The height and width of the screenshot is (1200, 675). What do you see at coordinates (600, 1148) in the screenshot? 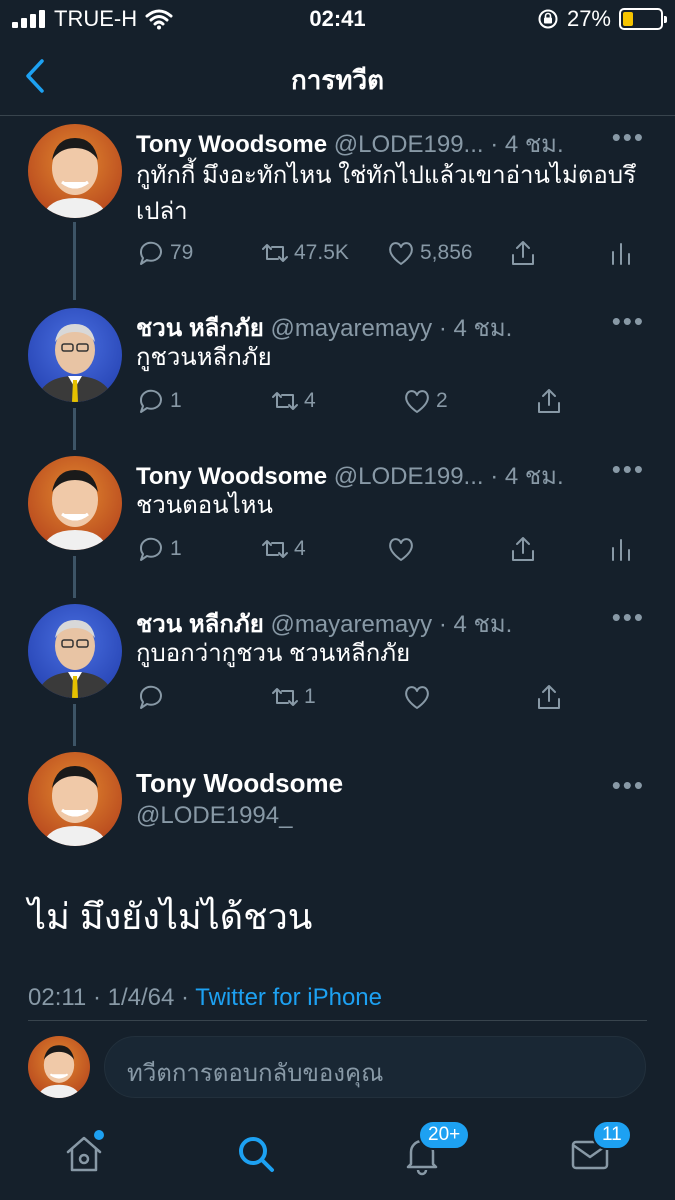
I see `tab-messages: 11` at bounding box center [600, 1148].